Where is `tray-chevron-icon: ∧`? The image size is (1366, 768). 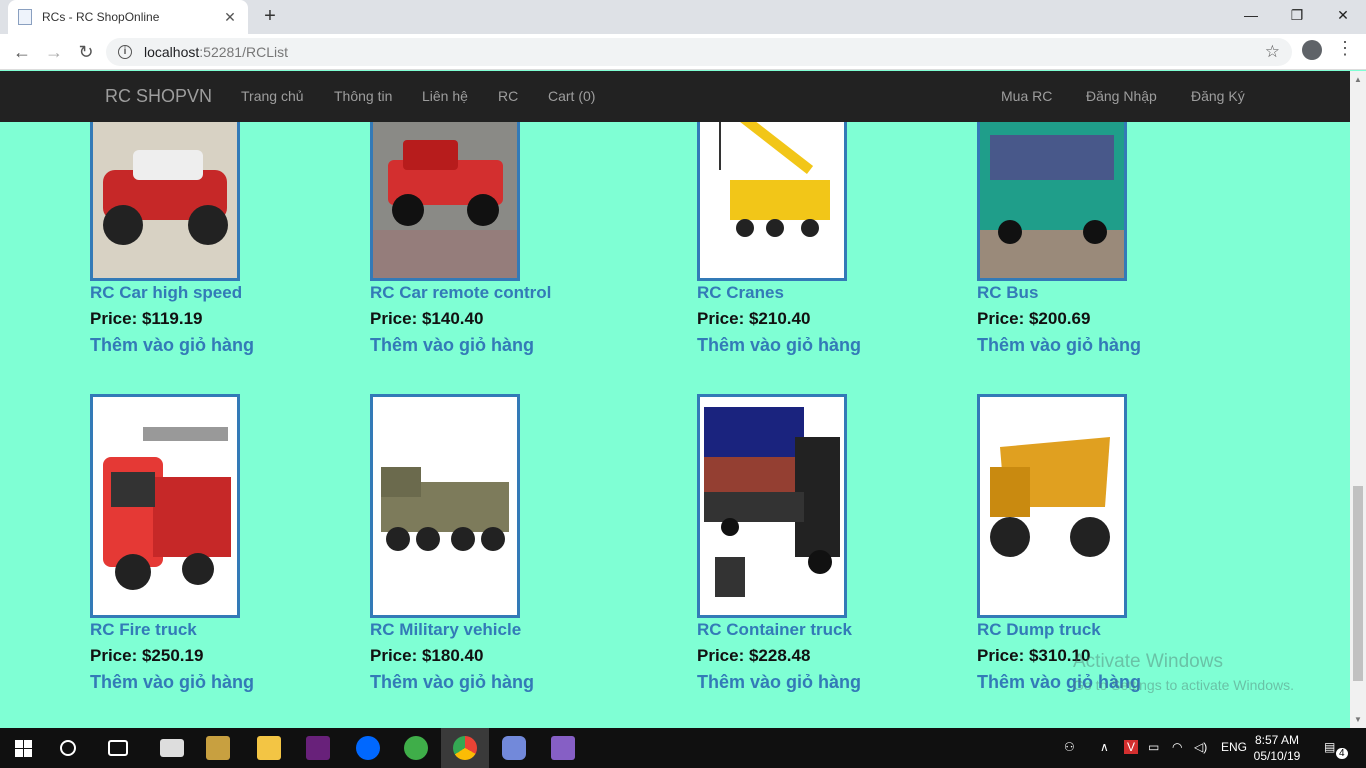 tray-chevron-icon: ∧ is located at coordinates (1104, 747).